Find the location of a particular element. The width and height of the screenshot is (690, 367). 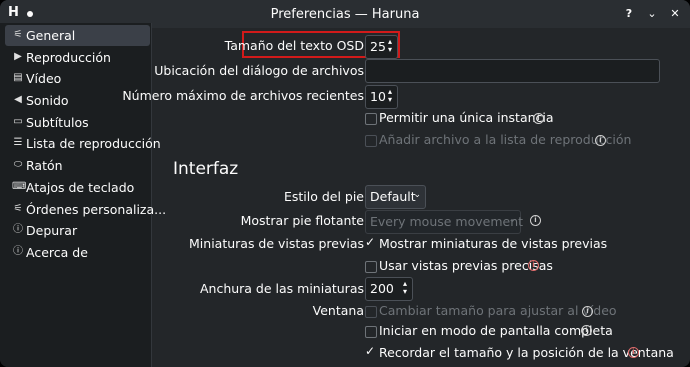

sidebar-item-subtitles: ▭ Subtítulos is located at coordinates (77, 122).